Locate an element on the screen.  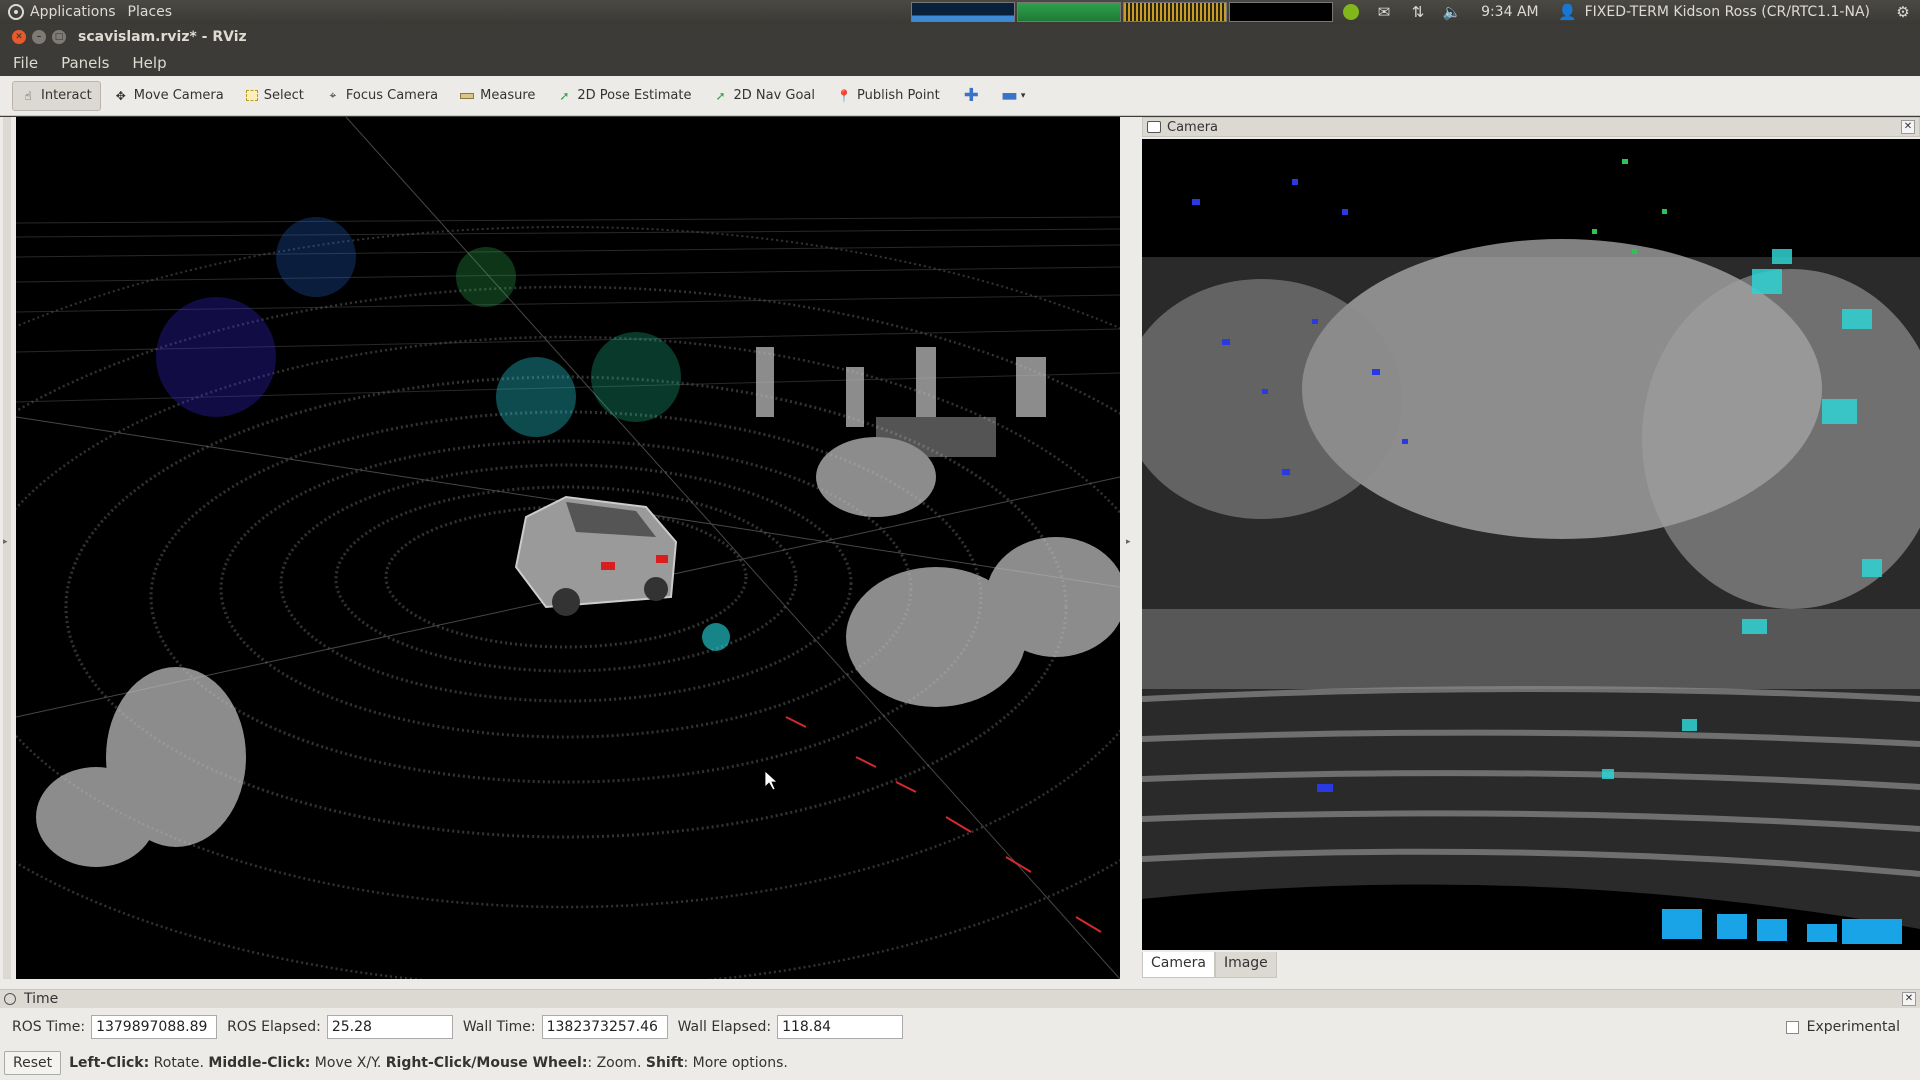
select-tool-label: Select is located at coordinates (283, 95).